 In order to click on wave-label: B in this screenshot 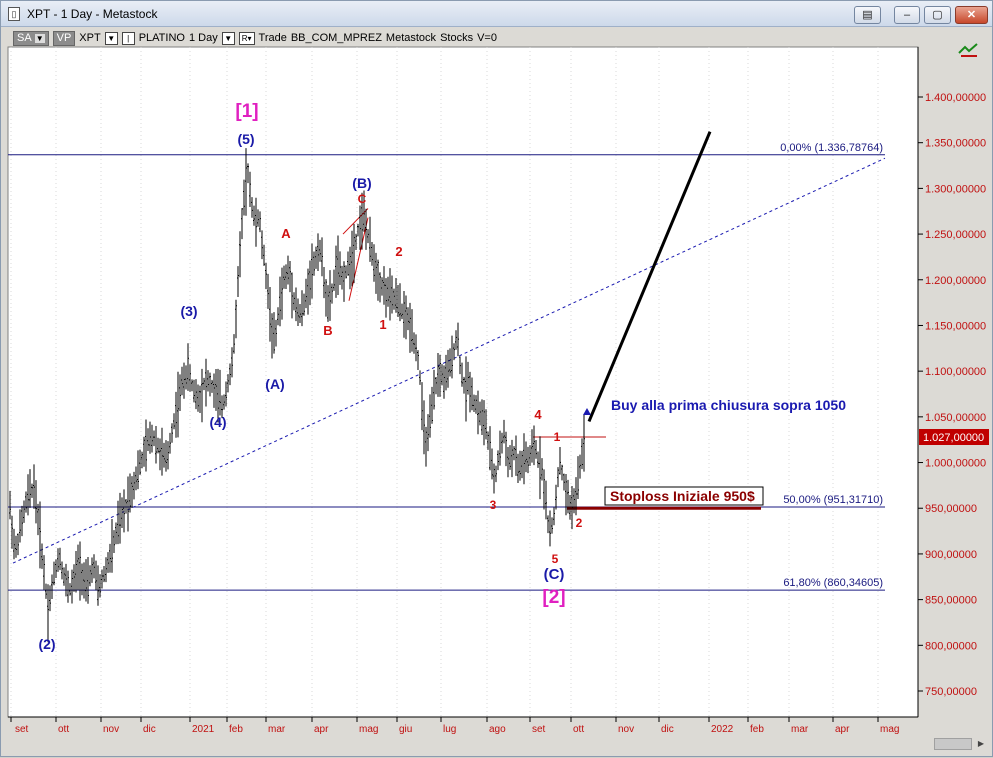, I will do `click(327, 330)`.